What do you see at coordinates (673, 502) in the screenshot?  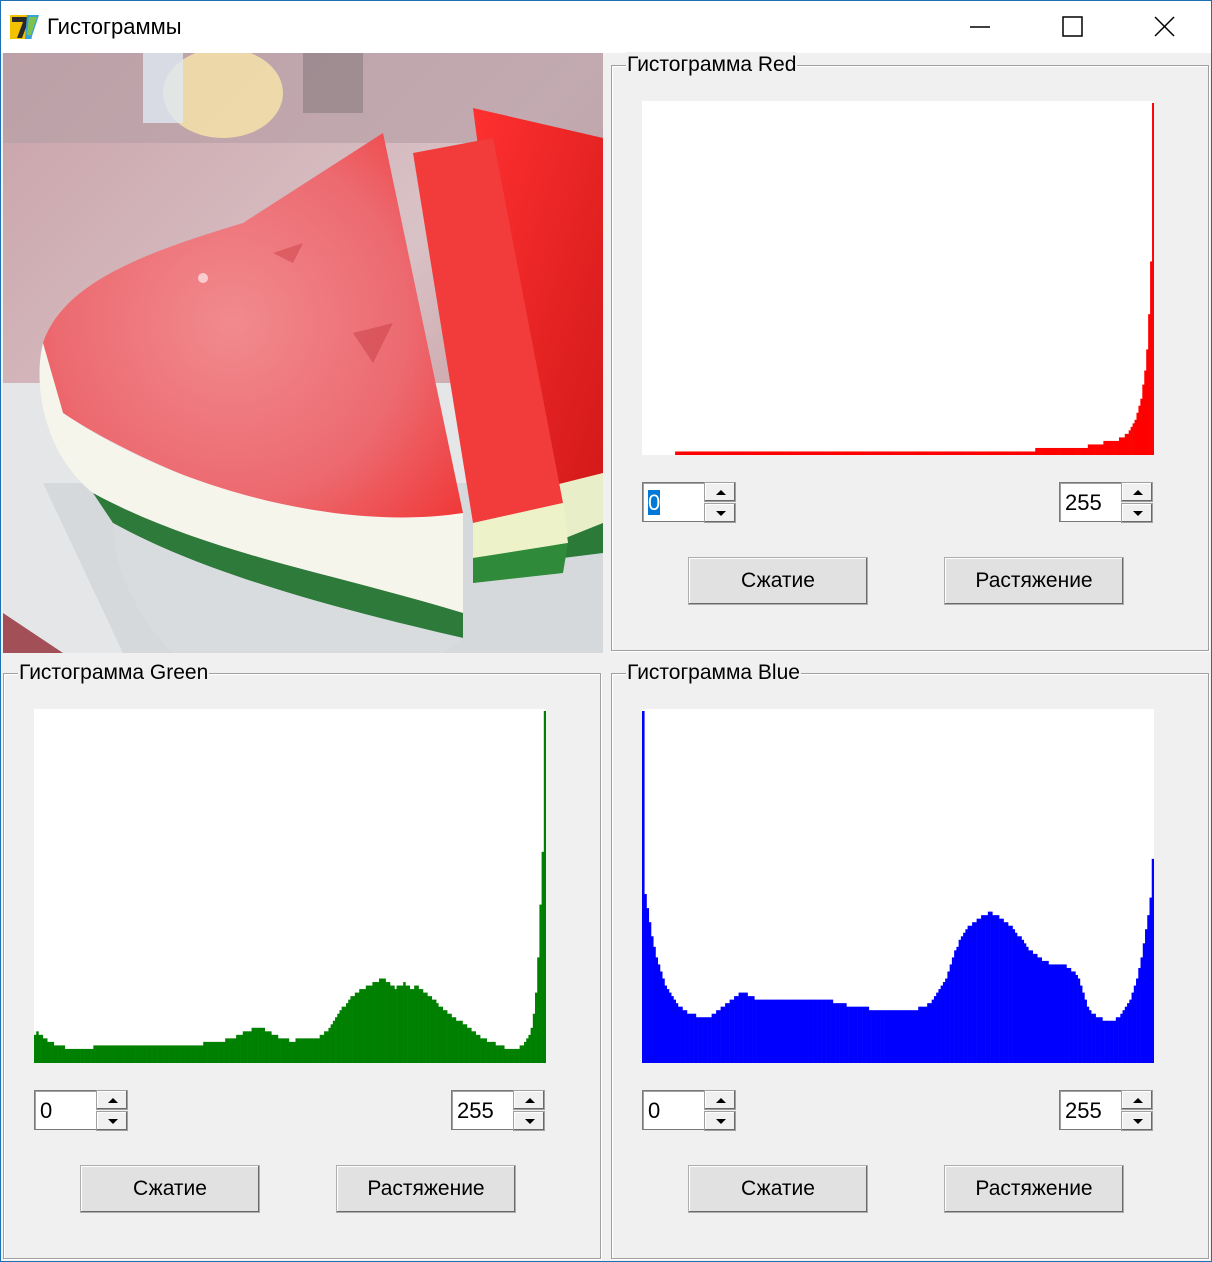 I see `red-min-input: 0` at bounding box center [673, 502].